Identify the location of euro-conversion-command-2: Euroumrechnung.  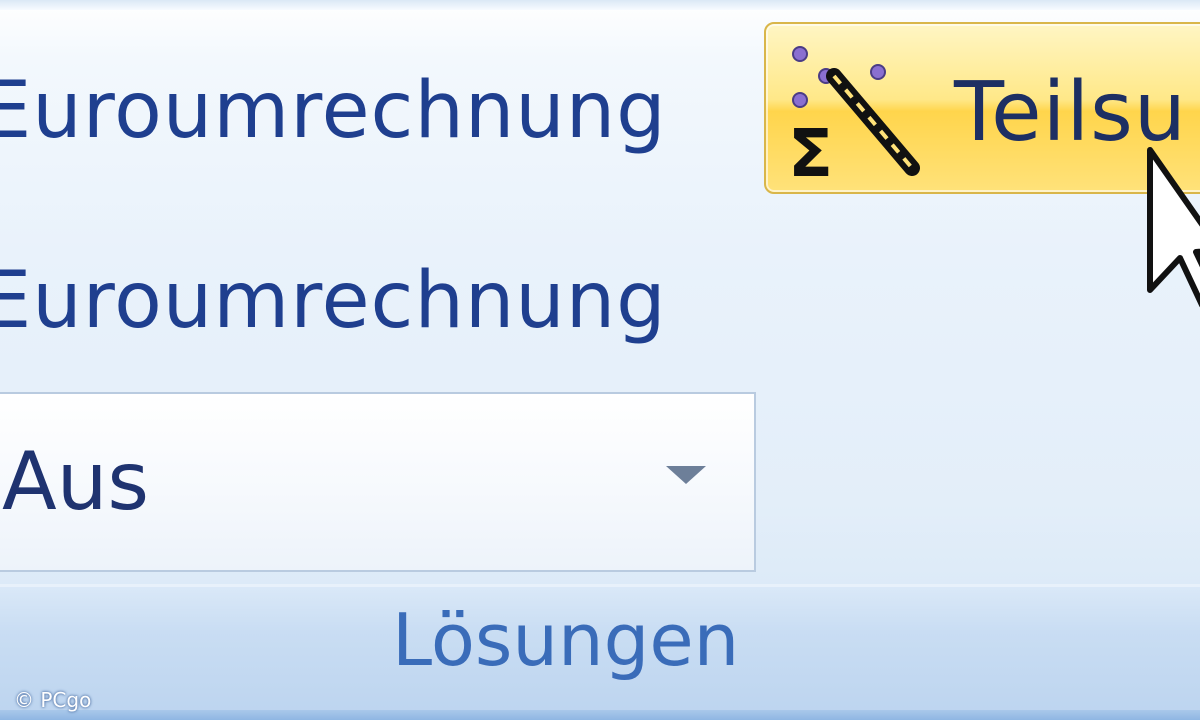
(333, 301).